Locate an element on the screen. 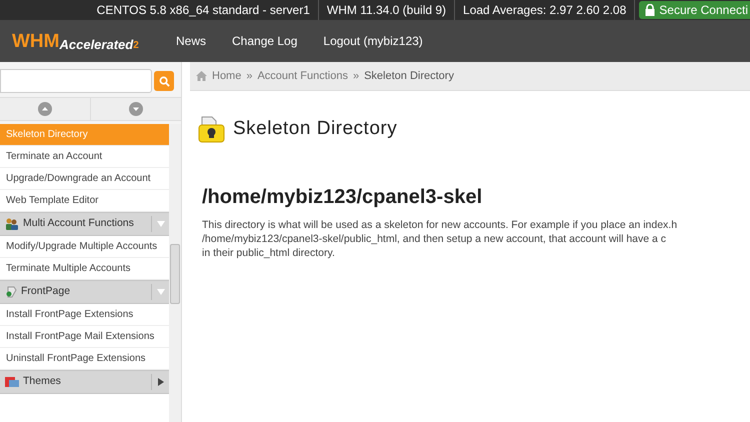 The width and height of the screenshot is (750, 422). page-title: Skeleton Directory is located at coordinates (315, 129).